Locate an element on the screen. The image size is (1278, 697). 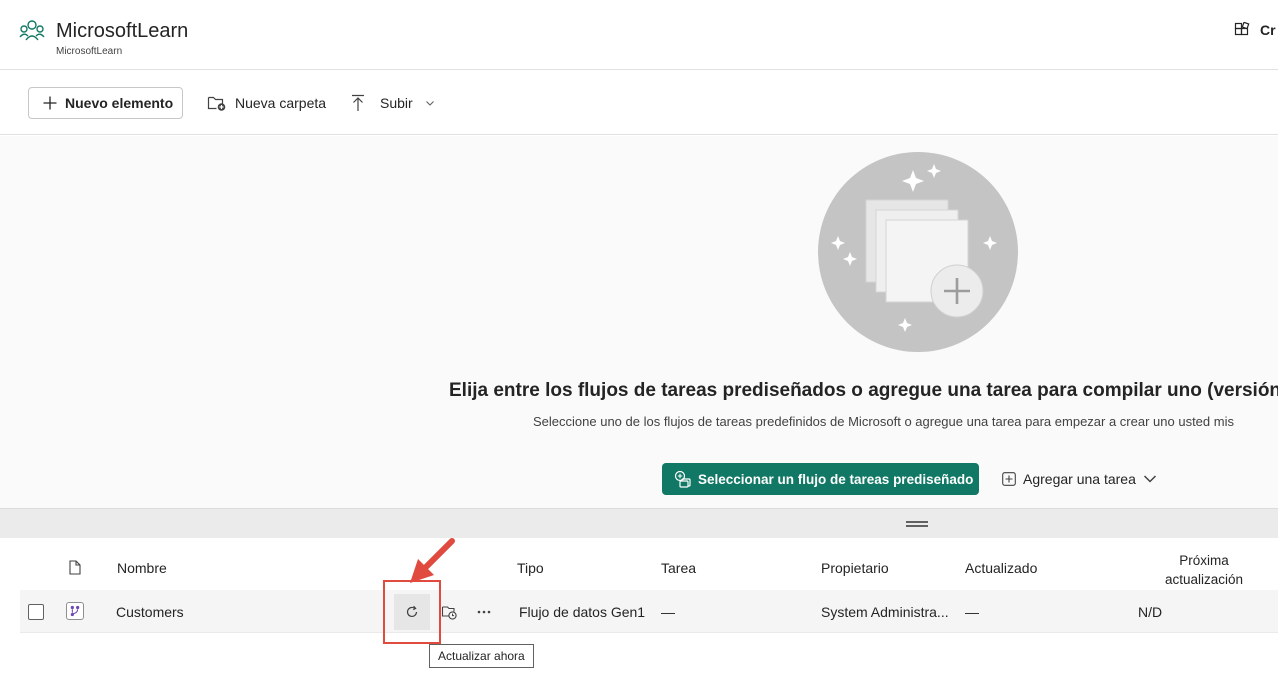
new-folder-label: Nueva carpeta is located at coordinates (281, 103).